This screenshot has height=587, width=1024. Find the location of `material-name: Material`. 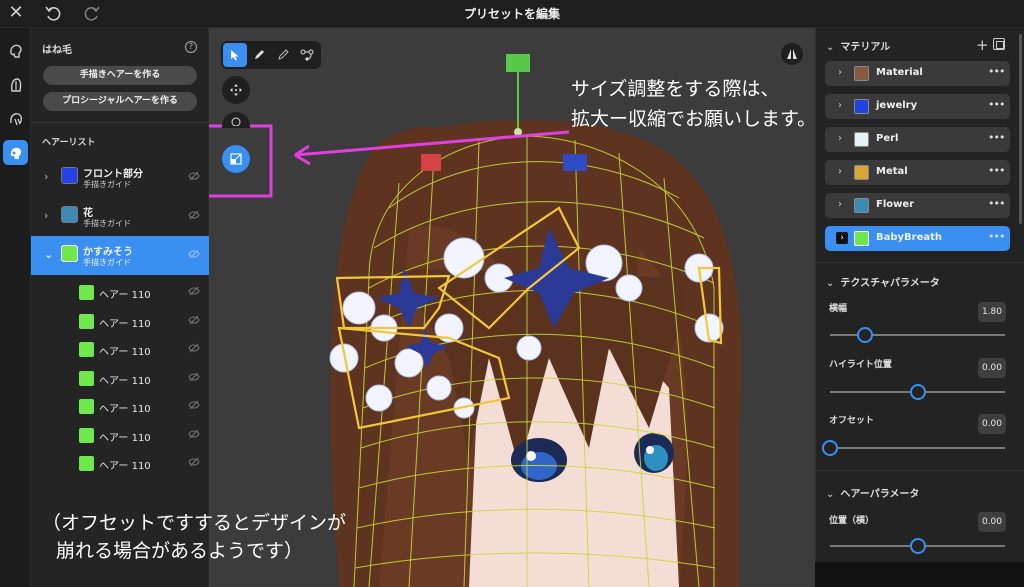

material-name: Material is located at coordinates (899, 72).